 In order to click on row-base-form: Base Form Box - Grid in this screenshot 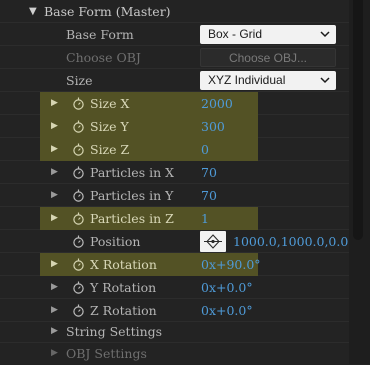, I will do `click(174, 34)`.